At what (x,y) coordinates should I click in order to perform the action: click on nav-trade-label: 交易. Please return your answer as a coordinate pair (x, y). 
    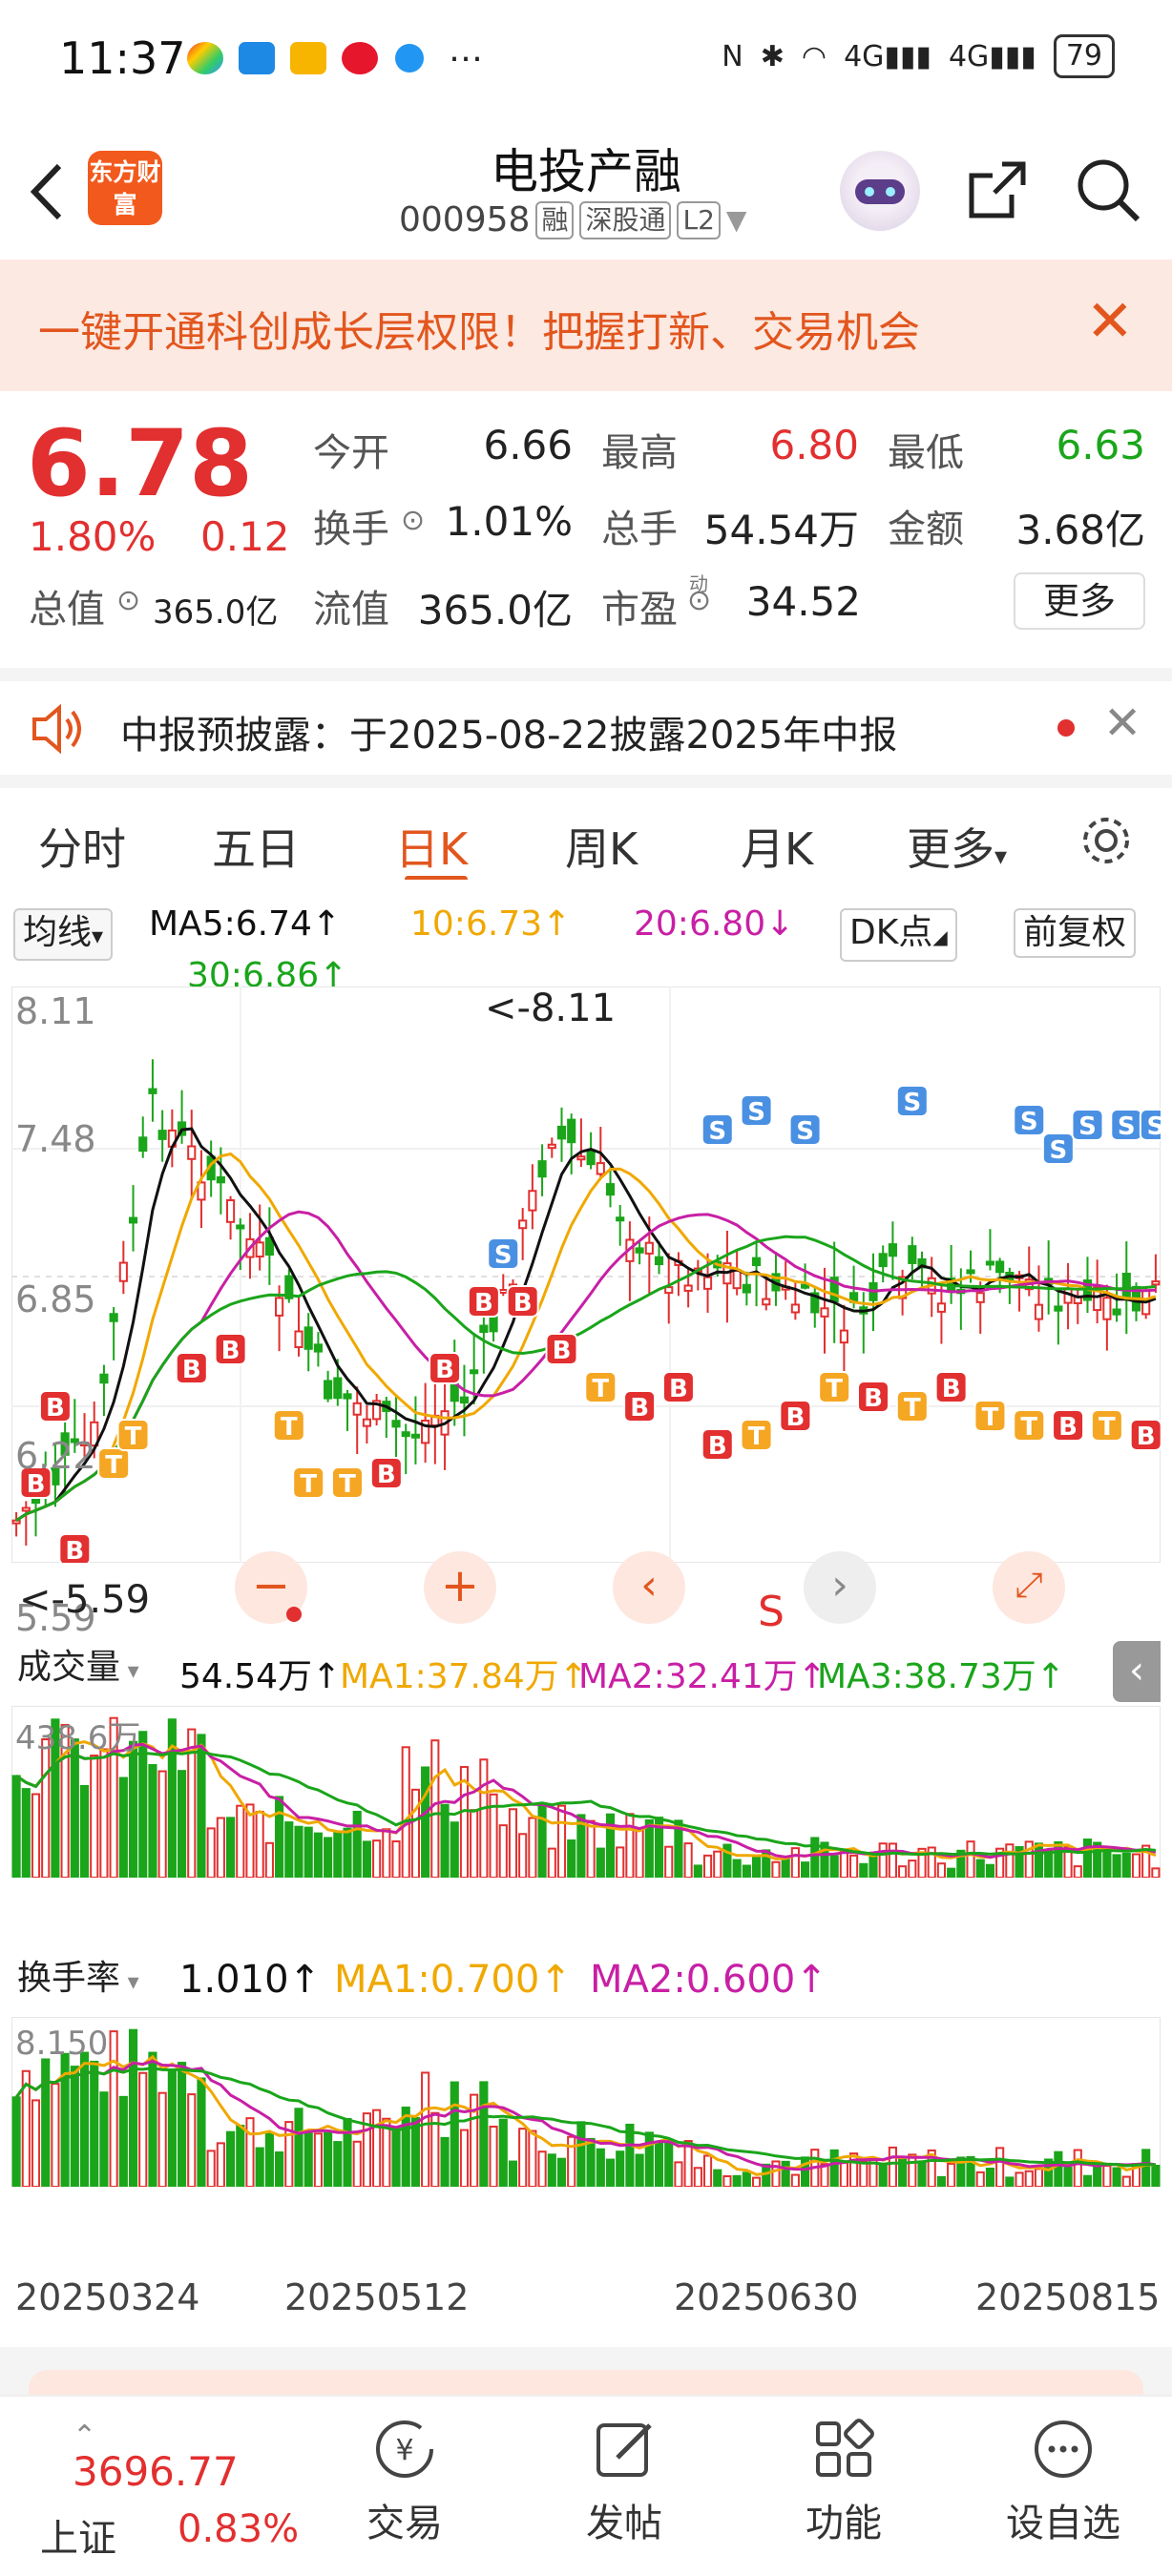
    Looking at the image, I should click on (404, 2523).